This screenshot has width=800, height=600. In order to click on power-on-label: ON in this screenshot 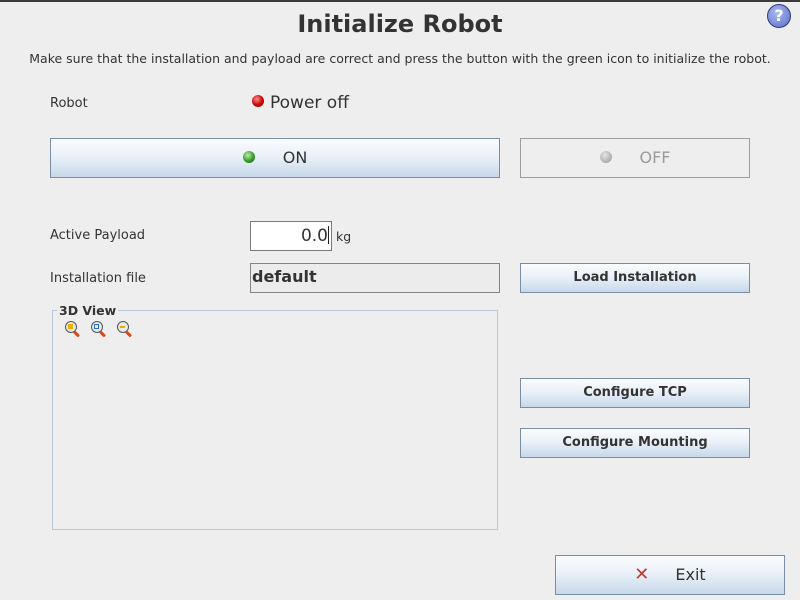, I will do `click(295, 157)`.